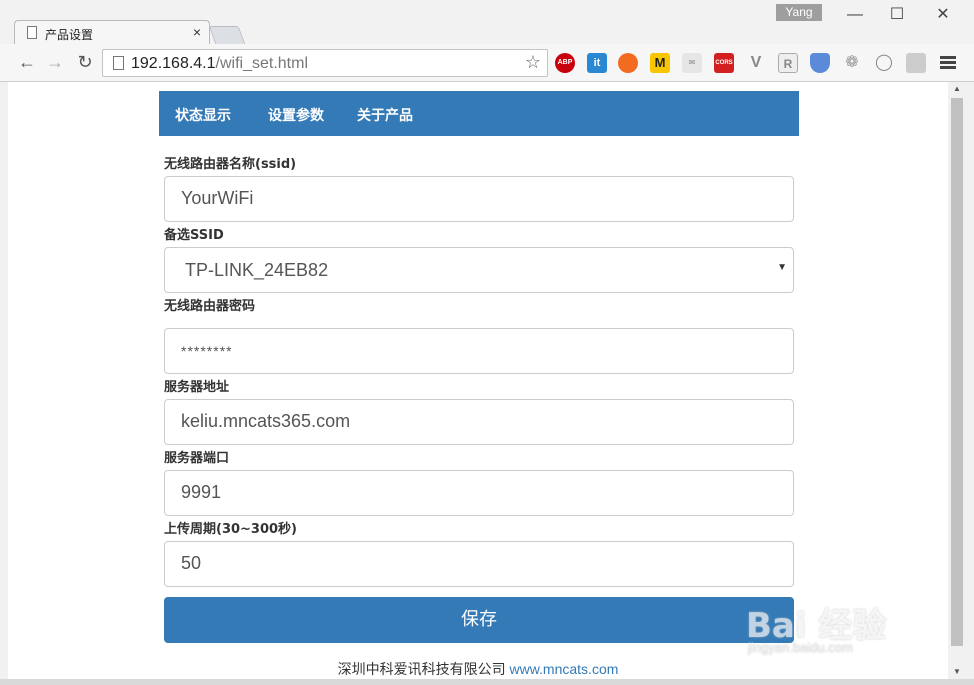 This screenshot has height=685, width=974. What do you see at coordinates (916, 63) in the screenshot?
I see `panel-extension-icon` at bounding box center [916, 63].